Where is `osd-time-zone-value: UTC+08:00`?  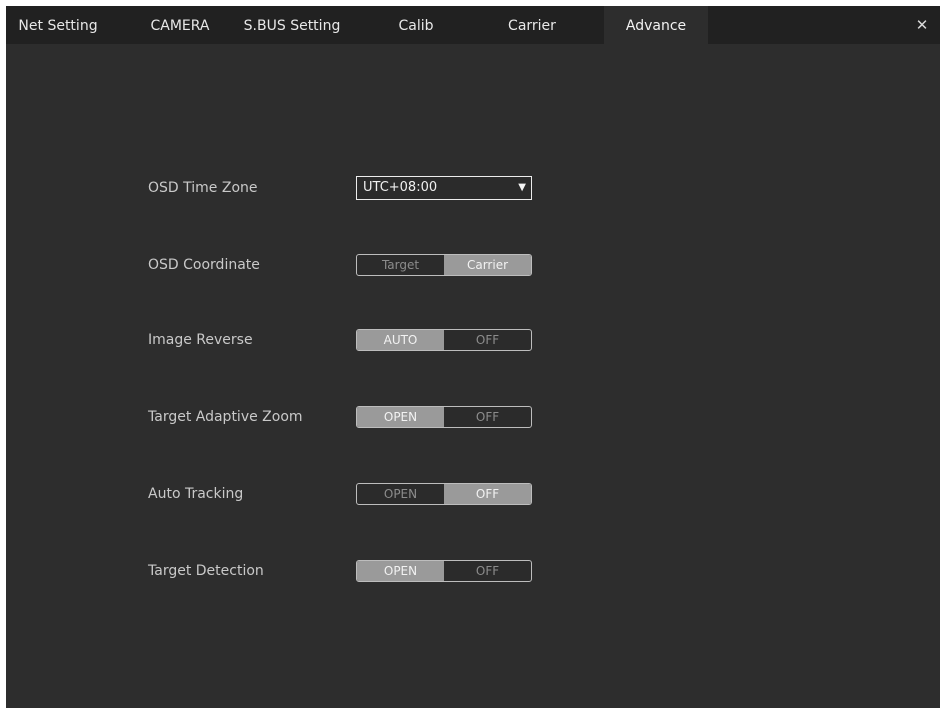 osd-time-zone-value: UTC+08:00 is located at coordinates (400, 187).